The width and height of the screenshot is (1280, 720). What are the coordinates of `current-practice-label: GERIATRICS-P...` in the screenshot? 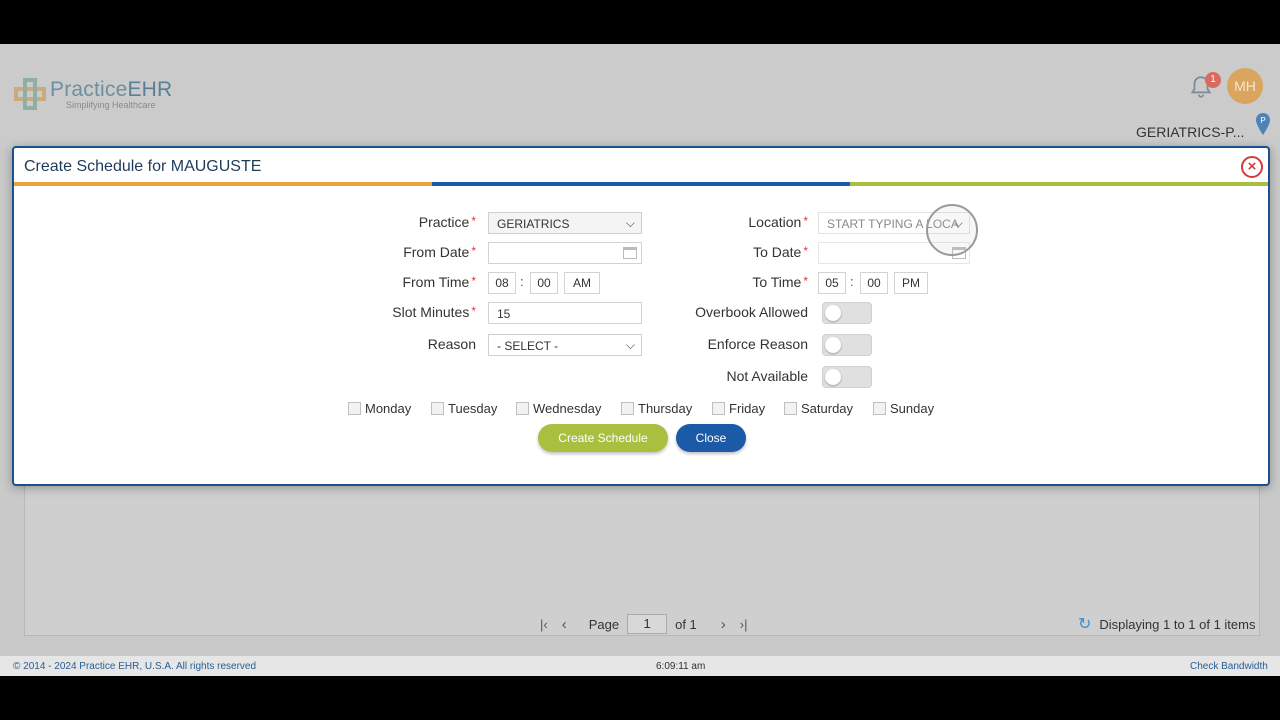 It's located at (1190, 132).